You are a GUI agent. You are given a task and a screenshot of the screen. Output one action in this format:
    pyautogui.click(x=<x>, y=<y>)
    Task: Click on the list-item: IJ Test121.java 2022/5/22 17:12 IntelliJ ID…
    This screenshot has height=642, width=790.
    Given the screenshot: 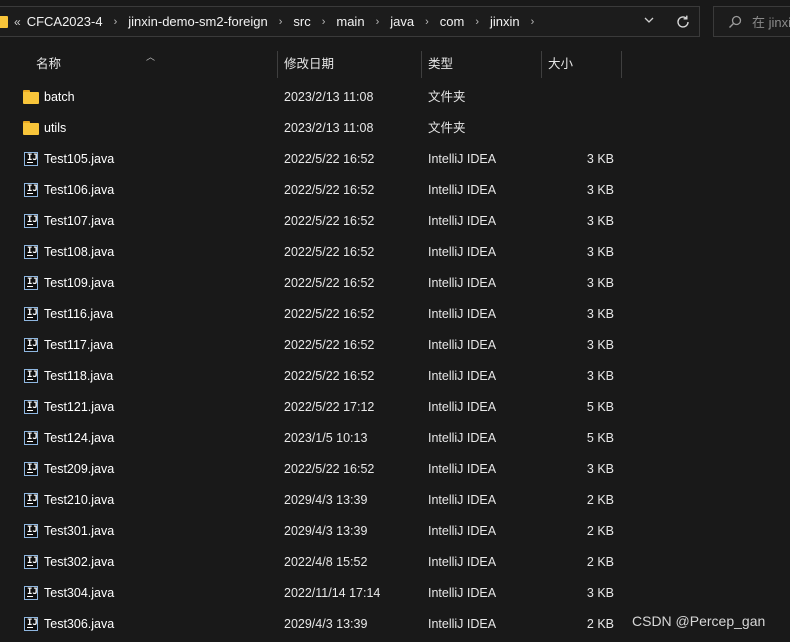 What is the action you would take?
    pyautogui.click(x=395, y=407)
    